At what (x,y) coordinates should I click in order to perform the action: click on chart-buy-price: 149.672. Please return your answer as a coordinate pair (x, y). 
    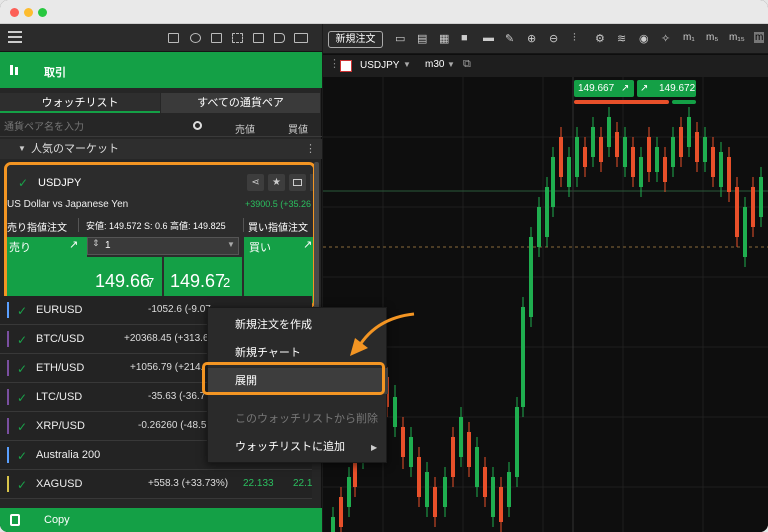
    Looking at the image, I should click on (677, 88).